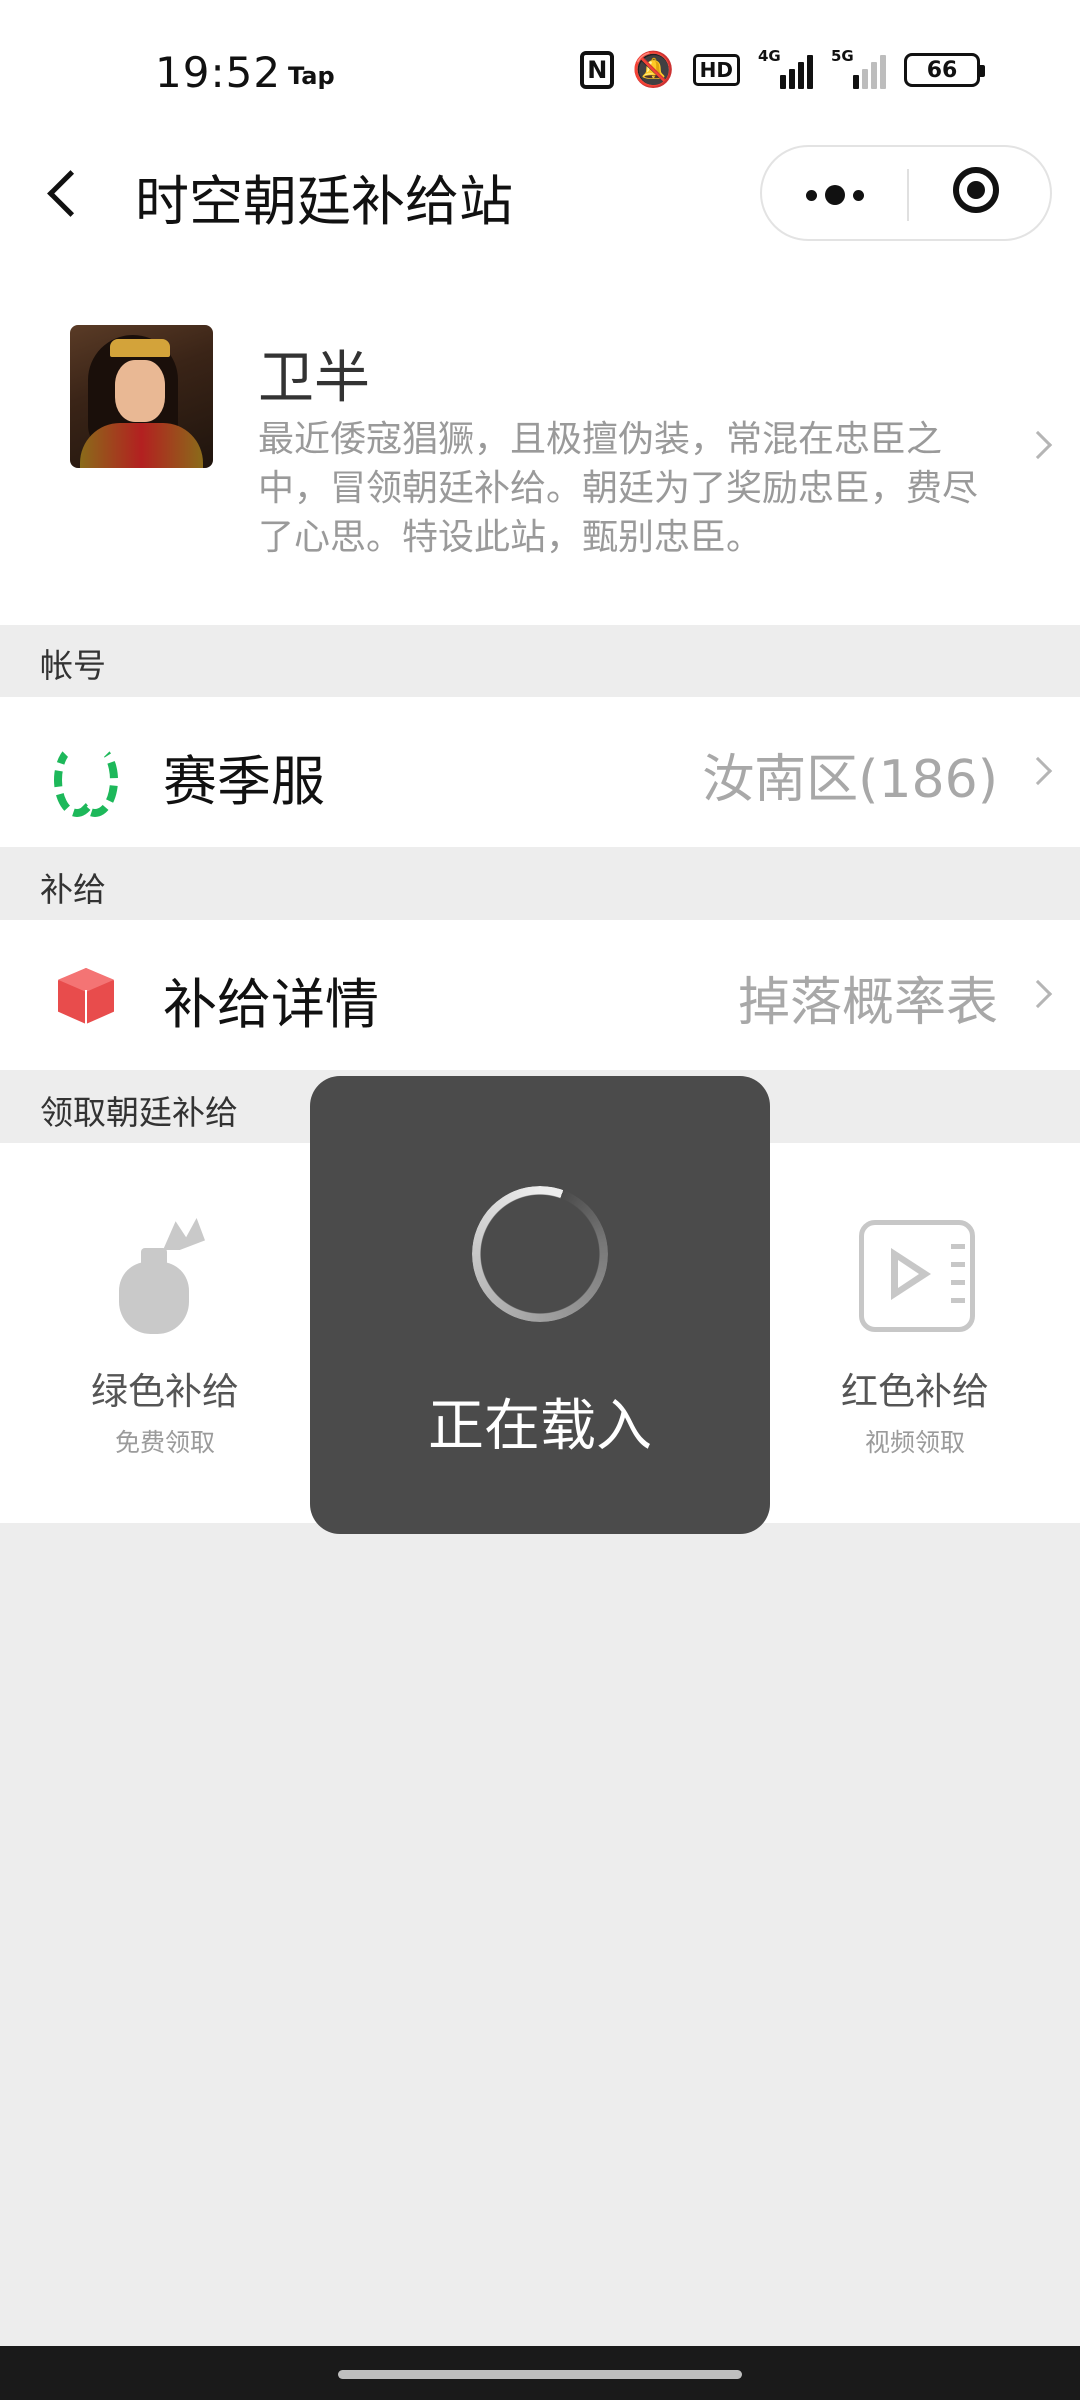  Describe the element at coordinates (850, 780) in the screenshot. I see `server-value: 汝南区(186)` at that location.